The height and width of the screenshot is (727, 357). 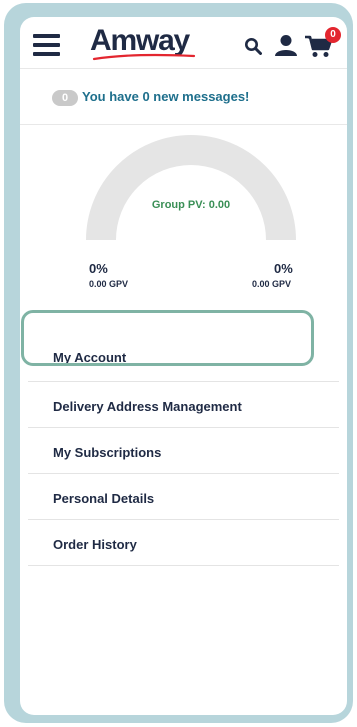 What do you see at coordinates (191, 188) in the screenshot?
I see `gauge-arc` at bounding box center [191, 188].